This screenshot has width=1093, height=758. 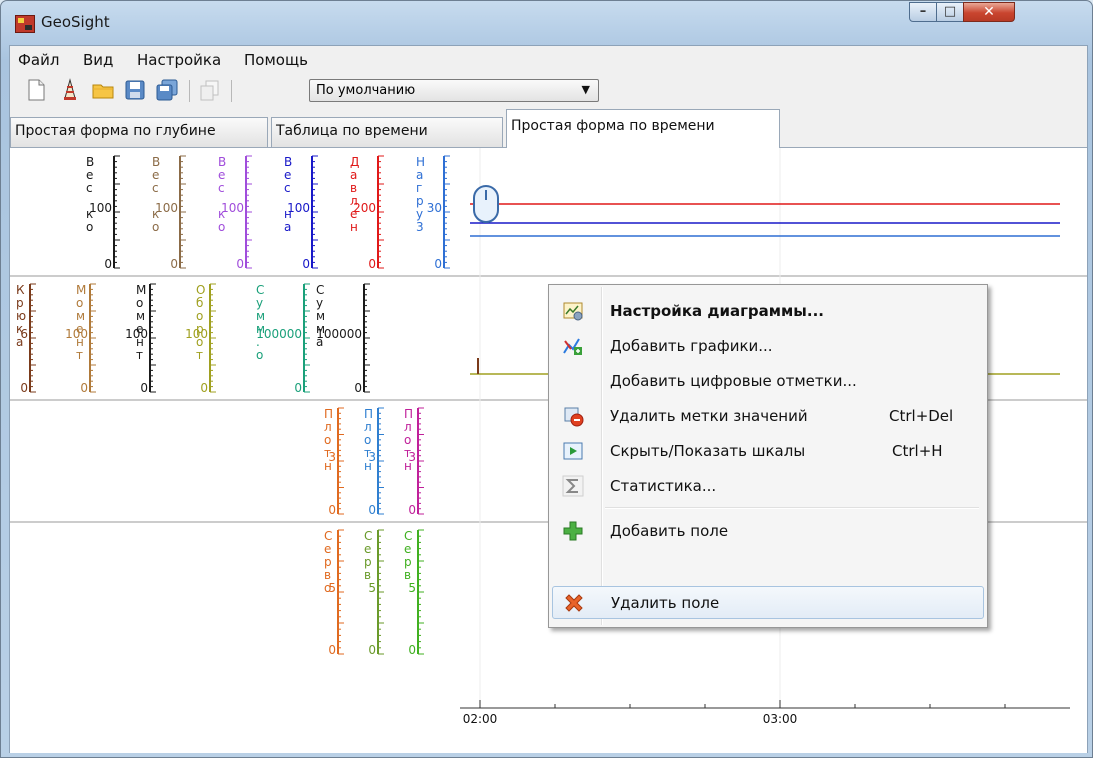 I want to click on close-button: ✕, so click(x=989, y=12).